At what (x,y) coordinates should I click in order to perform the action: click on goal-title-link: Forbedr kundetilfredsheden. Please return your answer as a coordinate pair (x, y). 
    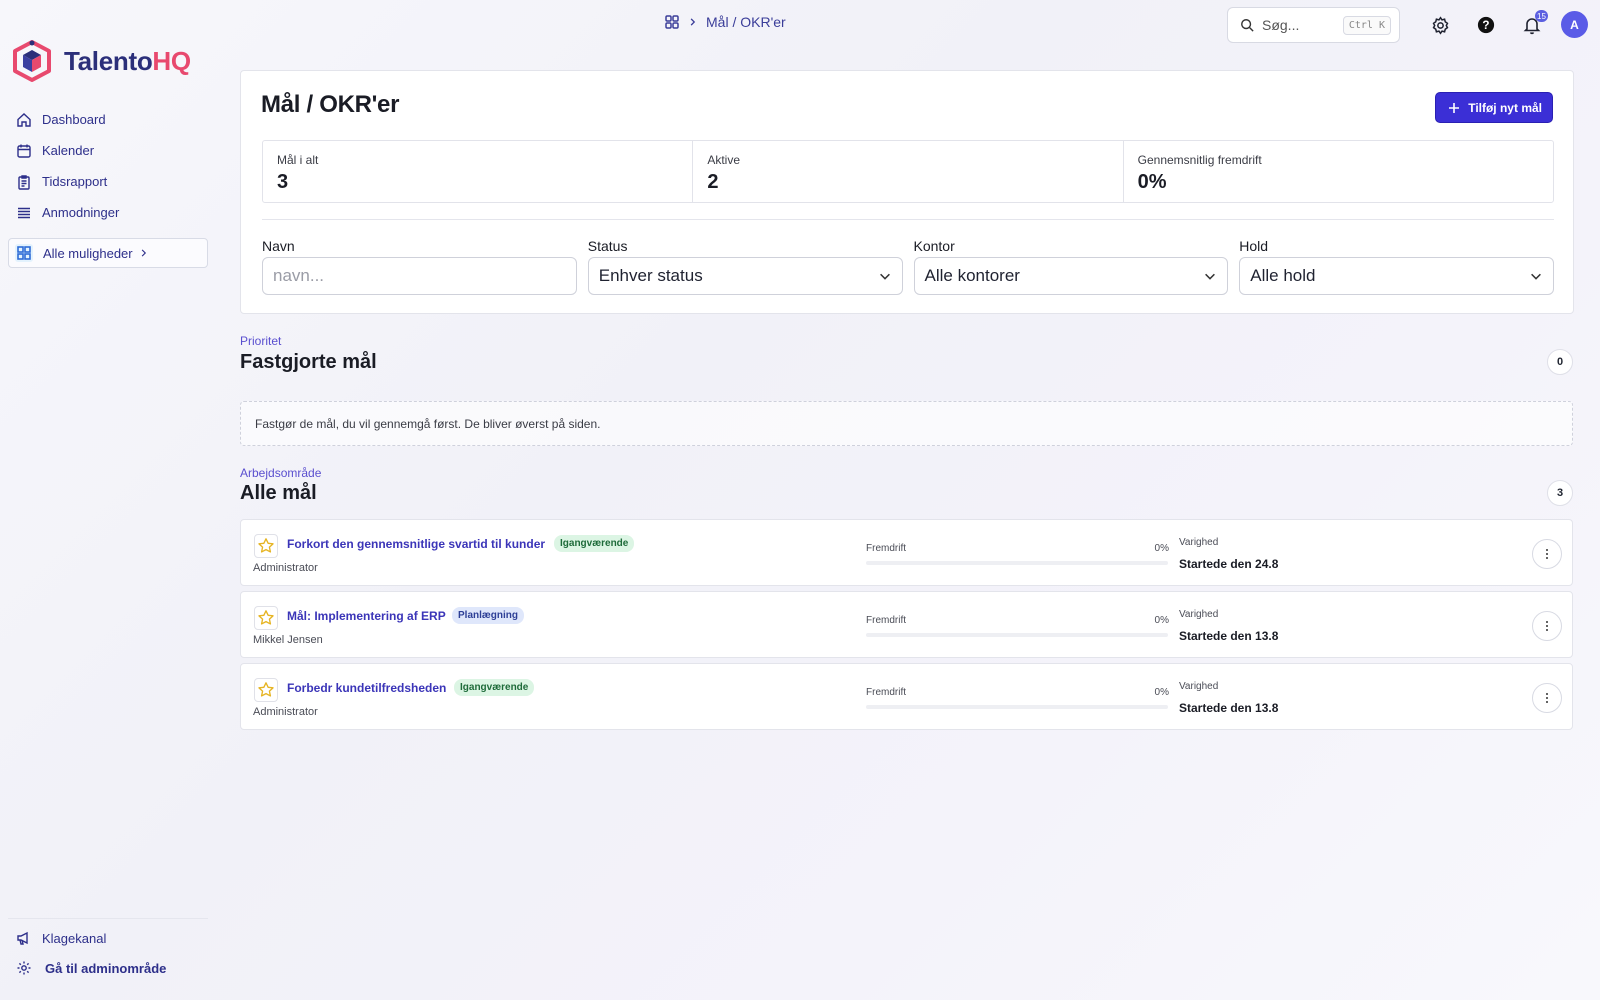
    Looking at the image, I should click on (366, 688).